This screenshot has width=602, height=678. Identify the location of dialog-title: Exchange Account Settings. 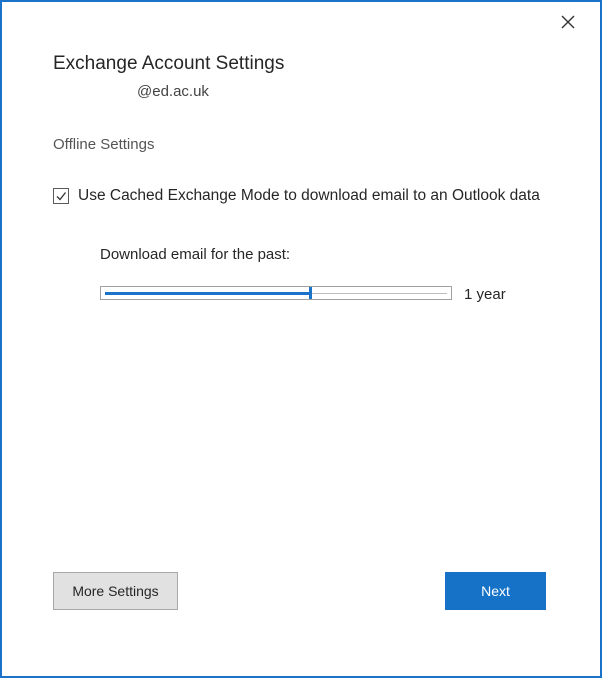
(169, 63).